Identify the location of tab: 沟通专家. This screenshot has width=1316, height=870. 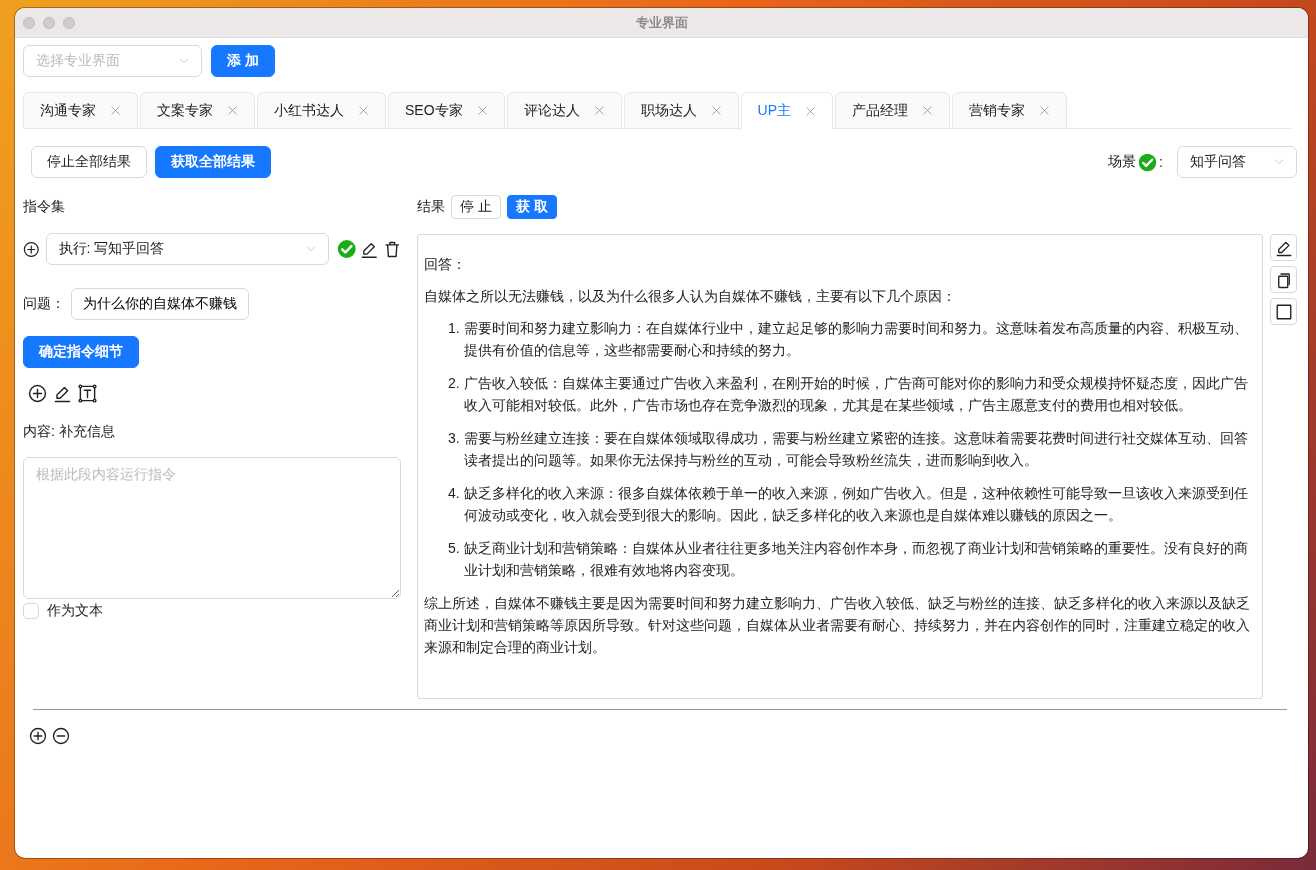
(80, 110).